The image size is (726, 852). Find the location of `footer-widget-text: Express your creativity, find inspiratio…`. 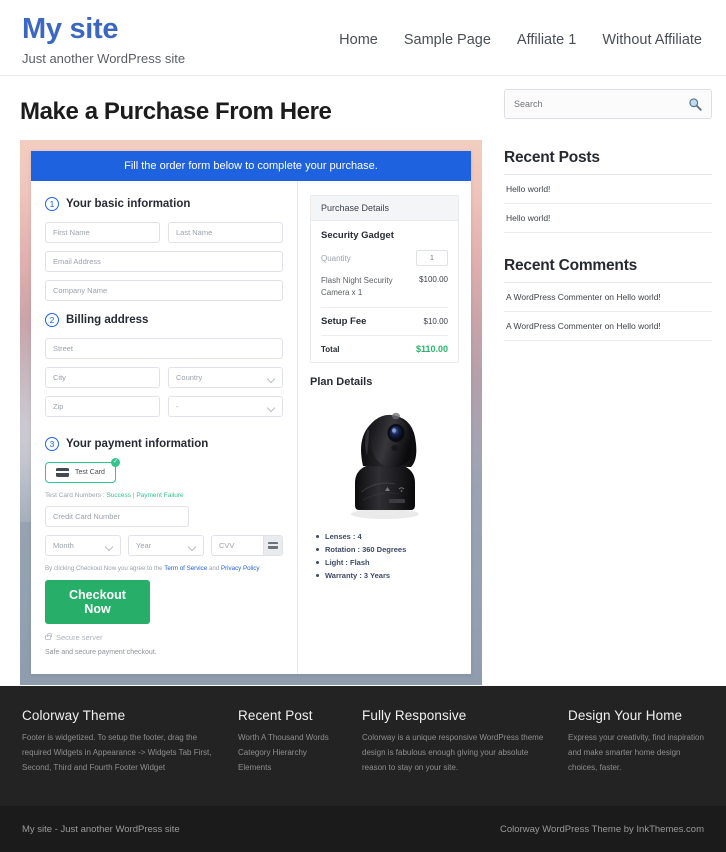

footer-widget-text: Express your creativity, find inspiratio… is located at coordinates (636, 752).